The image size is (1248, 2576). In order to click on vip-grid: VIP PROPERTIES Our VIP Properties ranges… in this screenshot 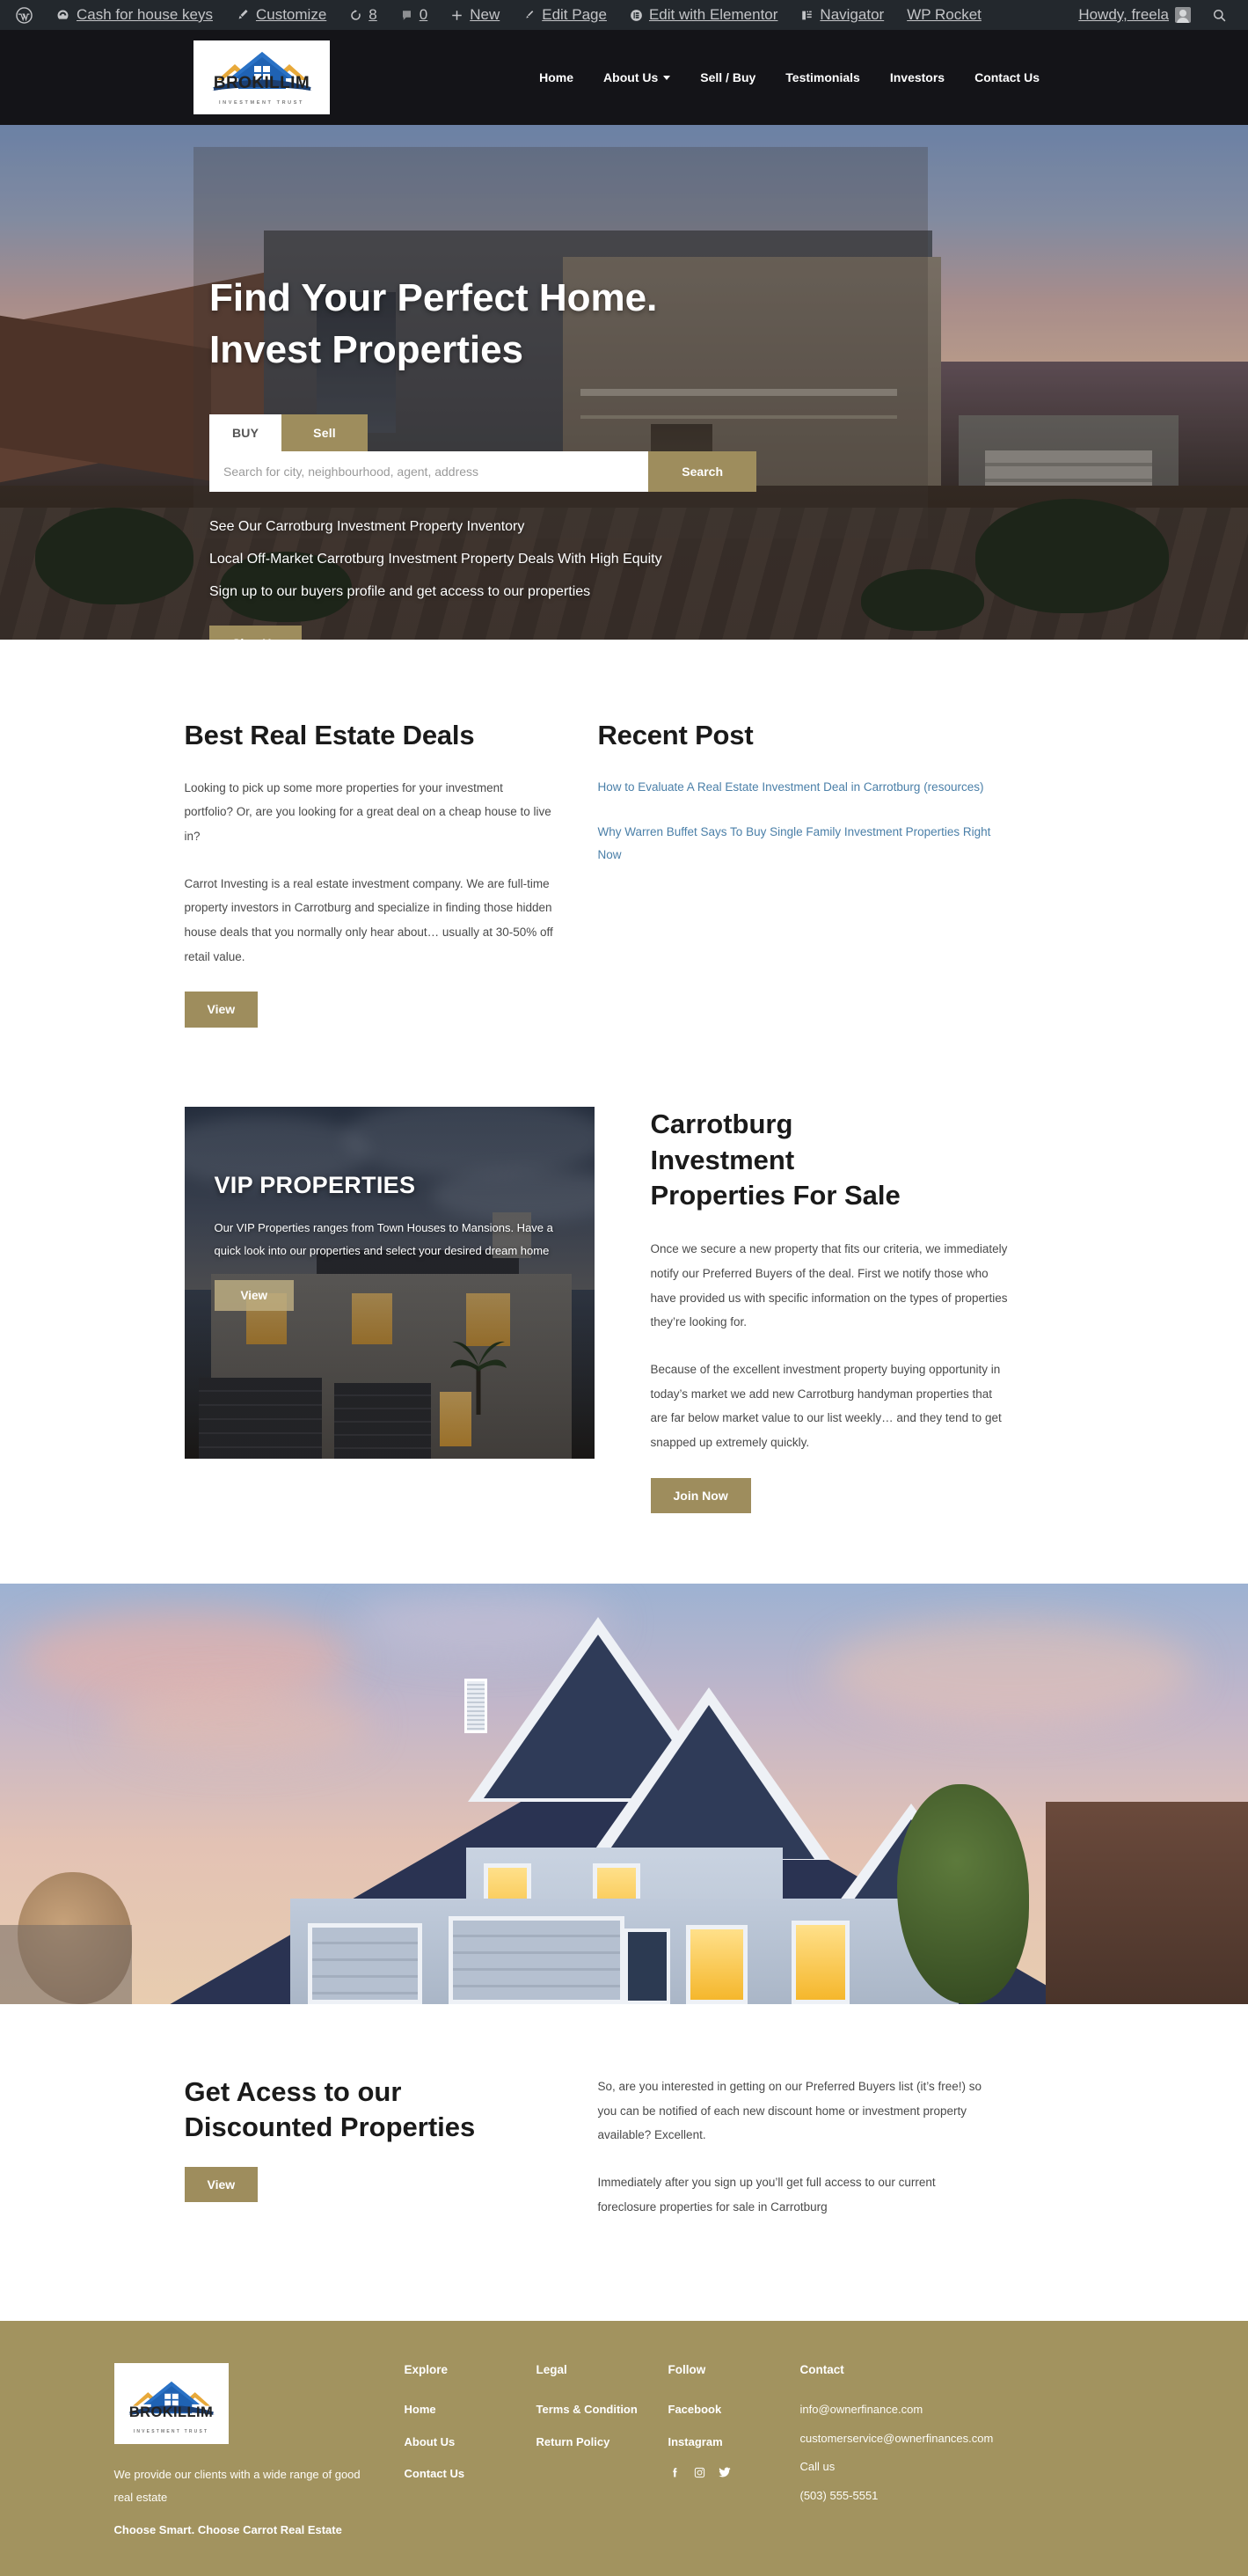, I will do `click(624, 1309)`.